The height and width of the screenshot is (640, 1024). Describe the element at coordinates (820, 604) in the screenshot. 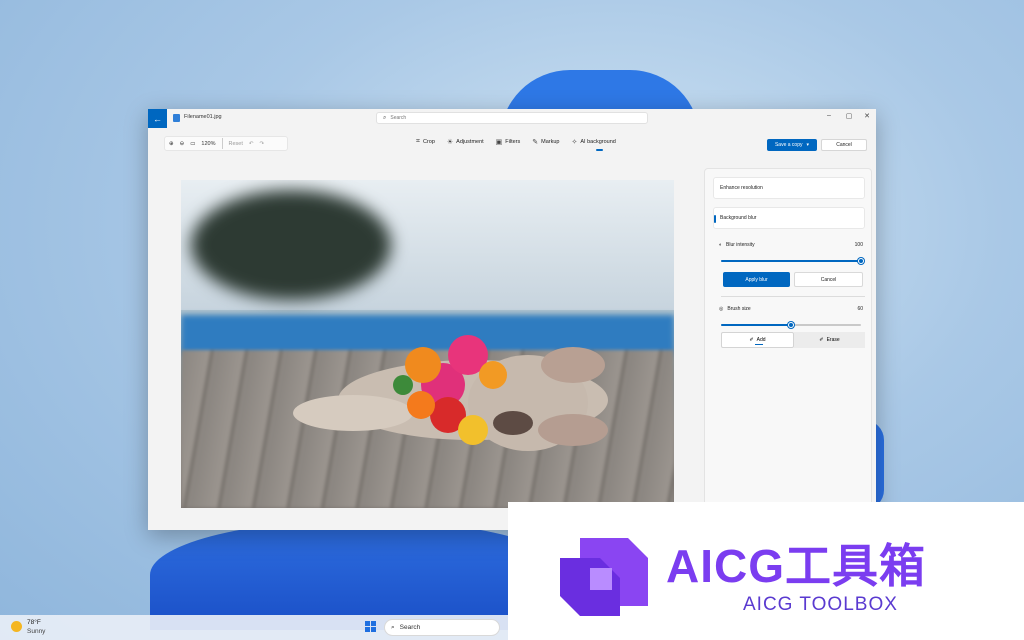

I see `watermark-subtitle: AICG TOOLBOX` at that location.